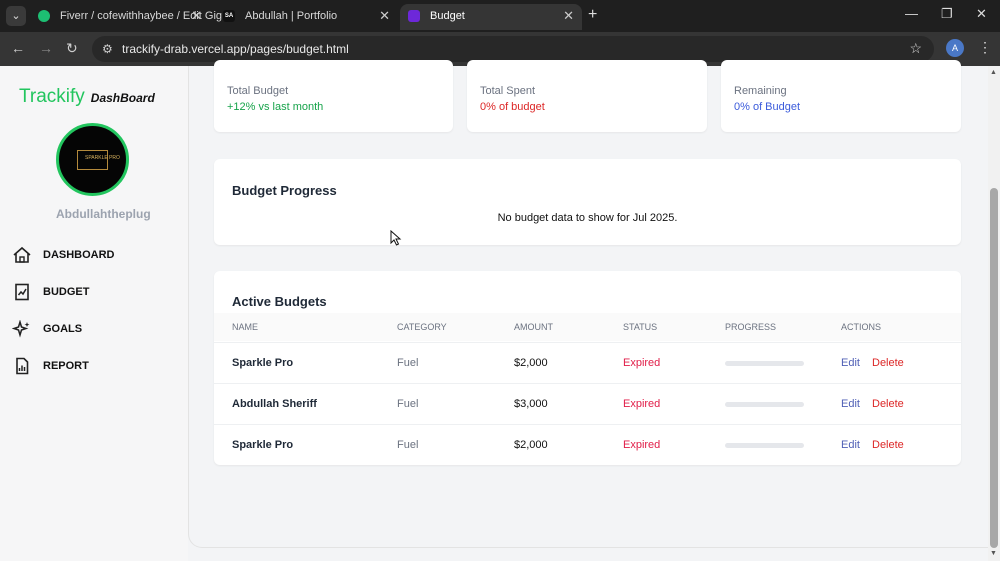 The image size is (1000, 561). I want to click on site-info-icon: ⚙, so click(107, 49).